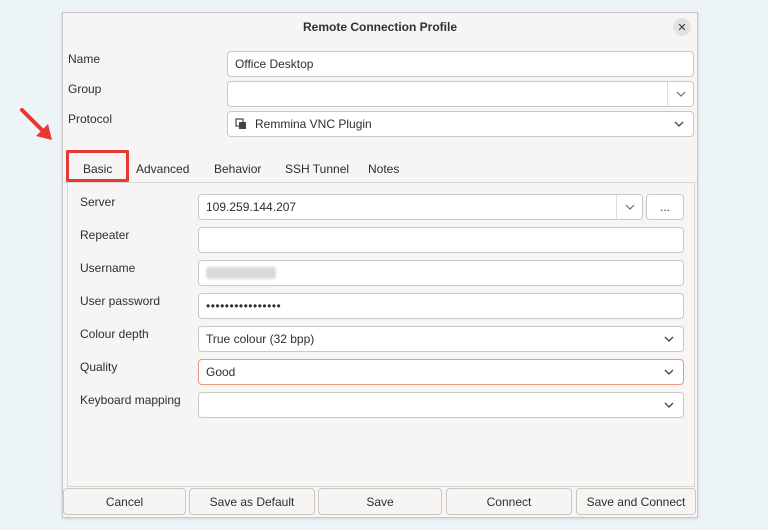 This screenshot has height=530, width=768. Describe the element at coordinates (317, 169) in the screenshot. I see `tab-ssh-tunnel: SSH Tunnel` at that location.